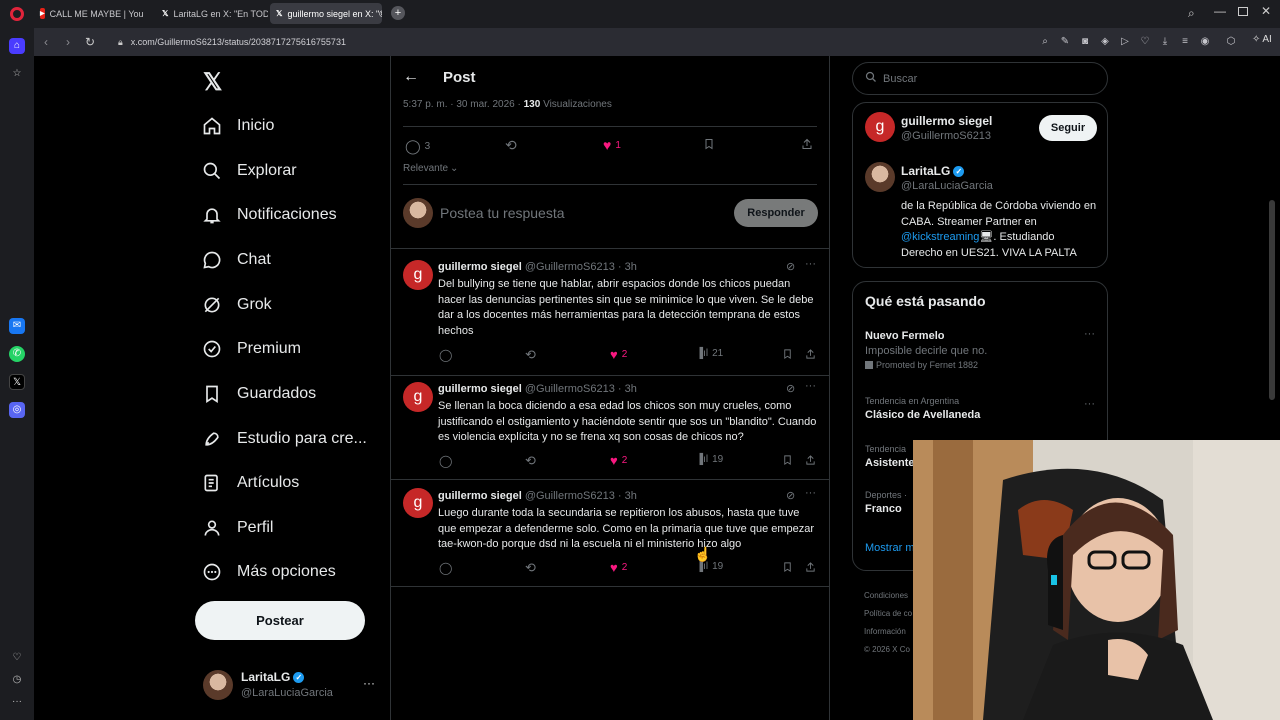  I want to click on play-icon: ▷, so click(1125, 42).